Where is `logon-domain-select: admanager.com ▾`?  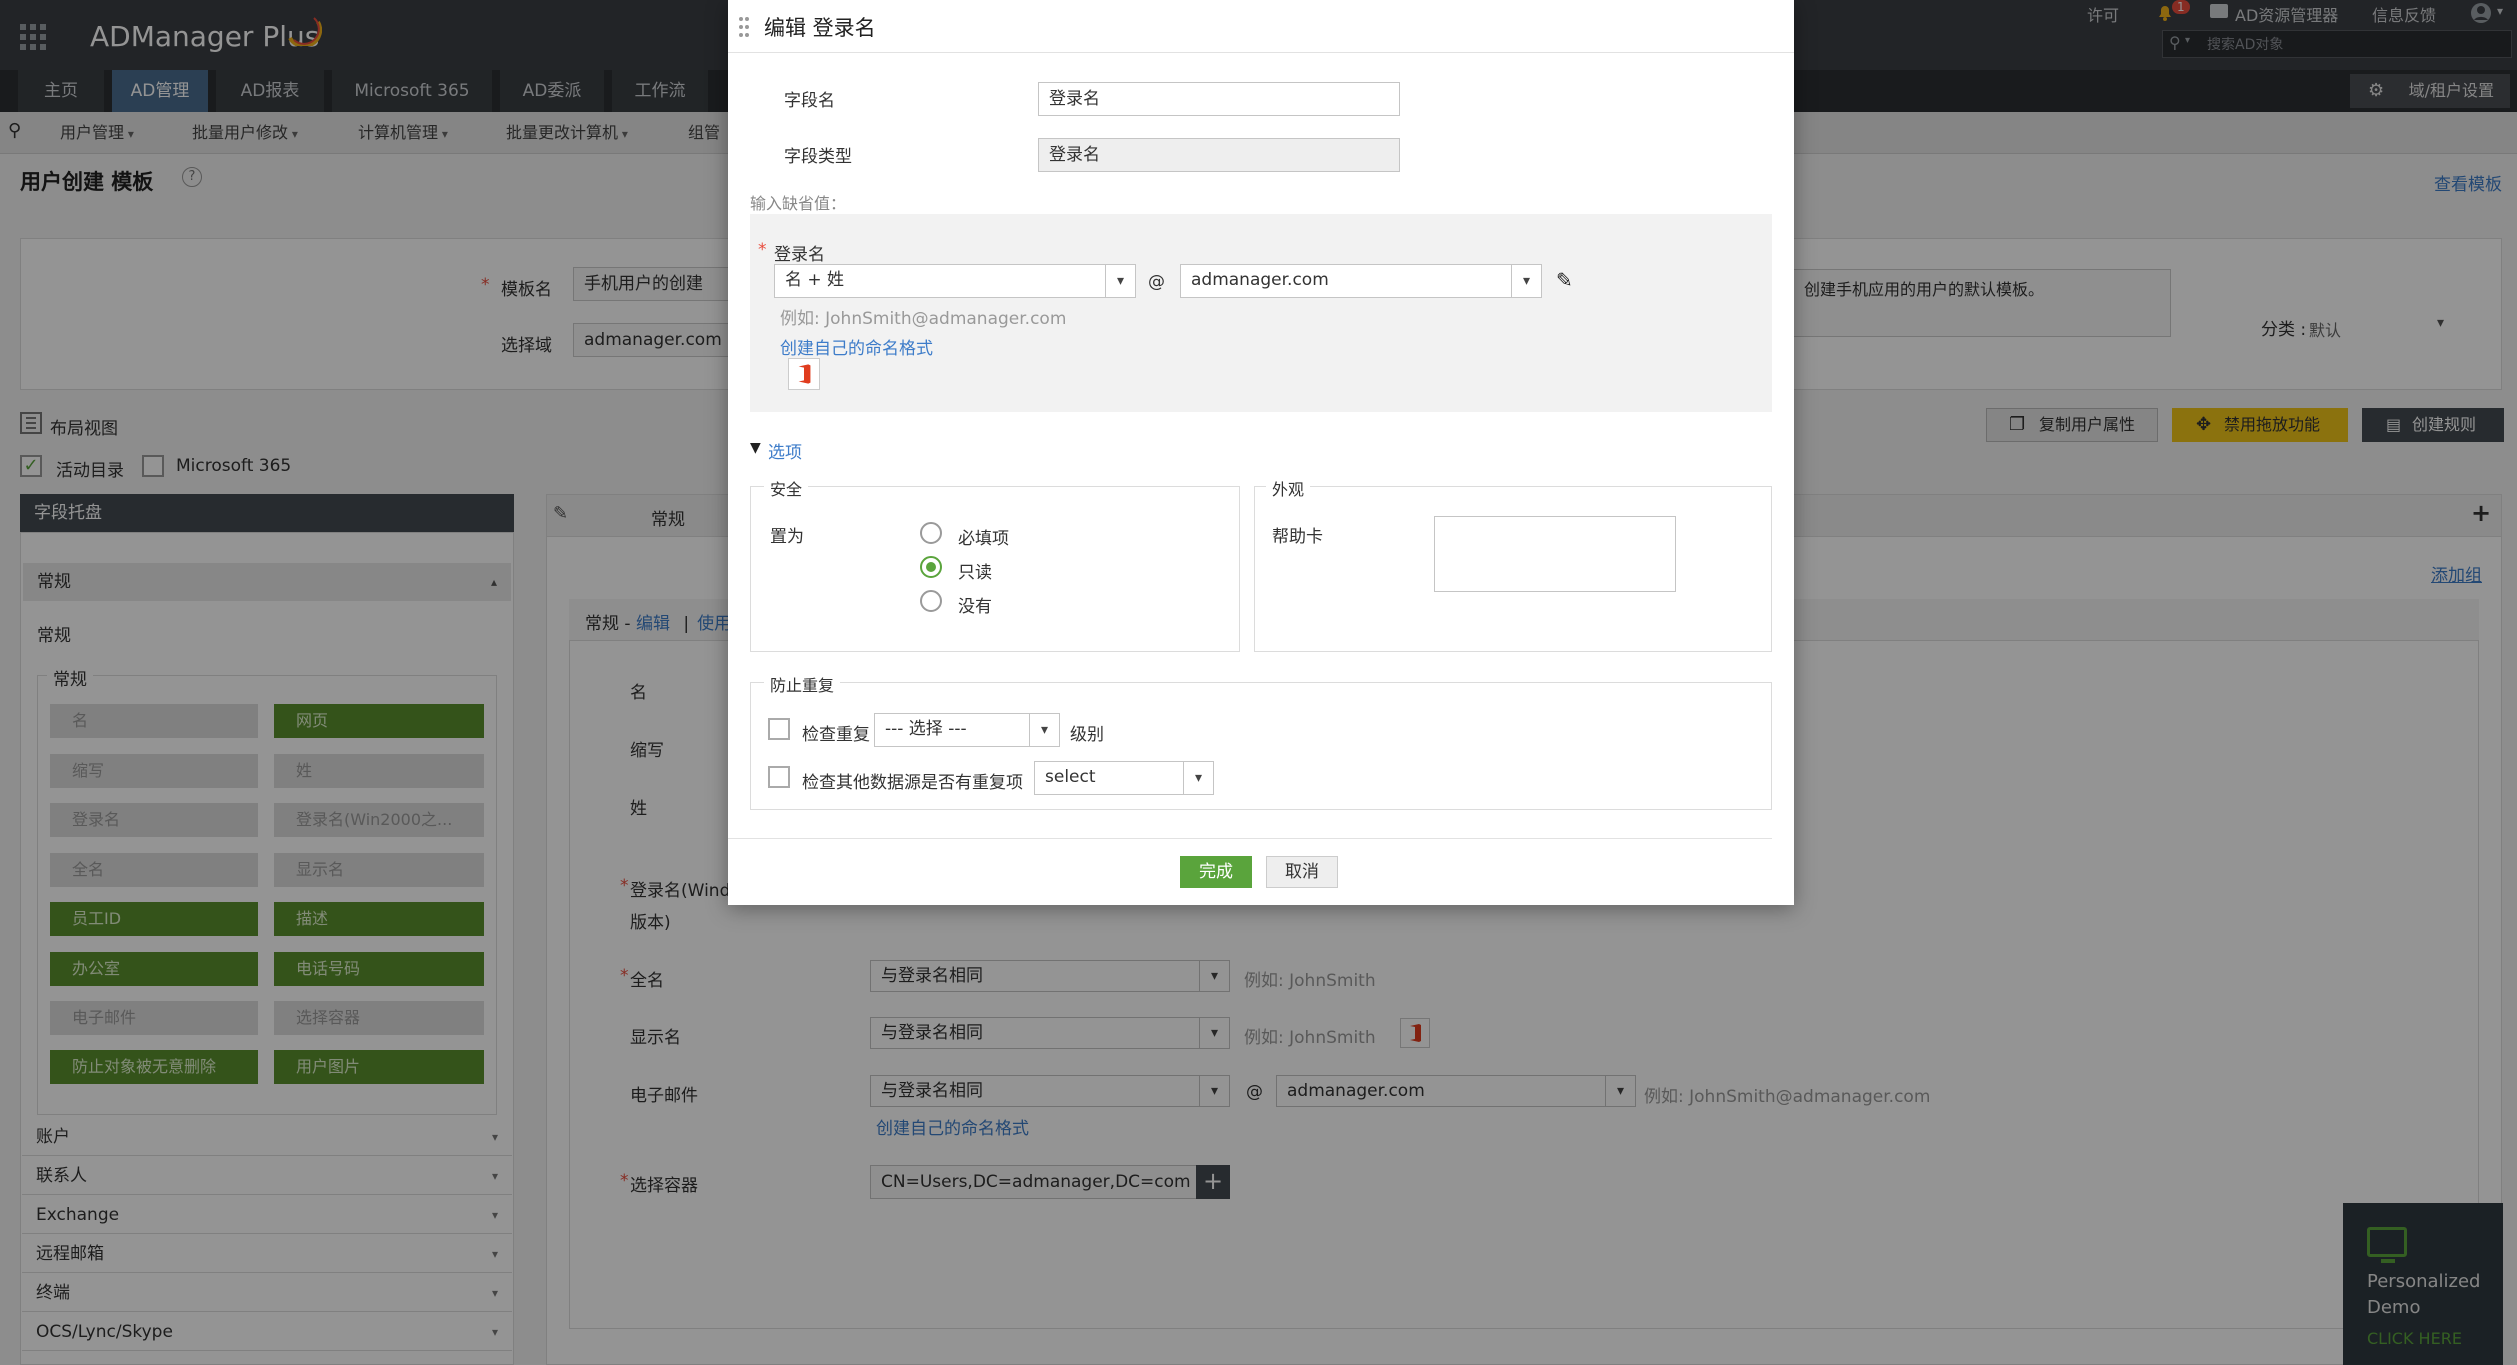 logon-domain-select: admanager.com ▾ is located at coordinates (1361, 281).